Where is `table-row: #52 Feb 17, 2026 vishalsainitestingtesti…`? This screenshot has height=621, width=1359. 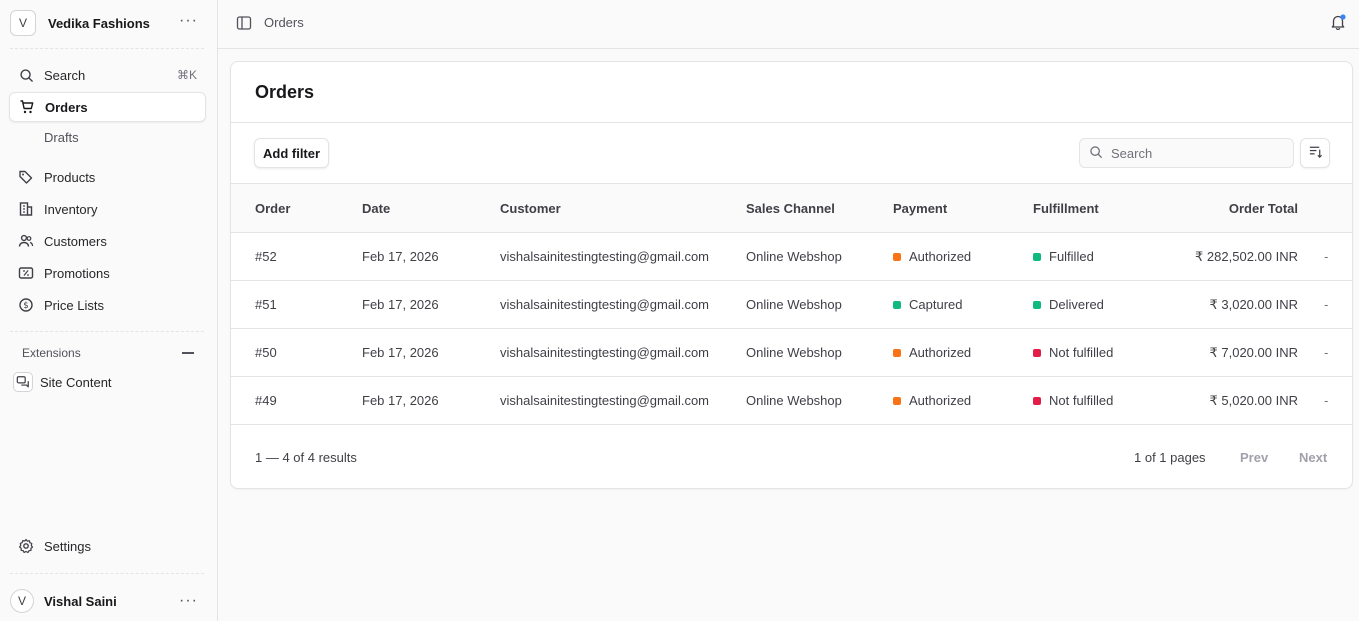
table-row: #52 Feb 17, 2026 vishalsainitestingtesti… is located at coordinates (791, 257).